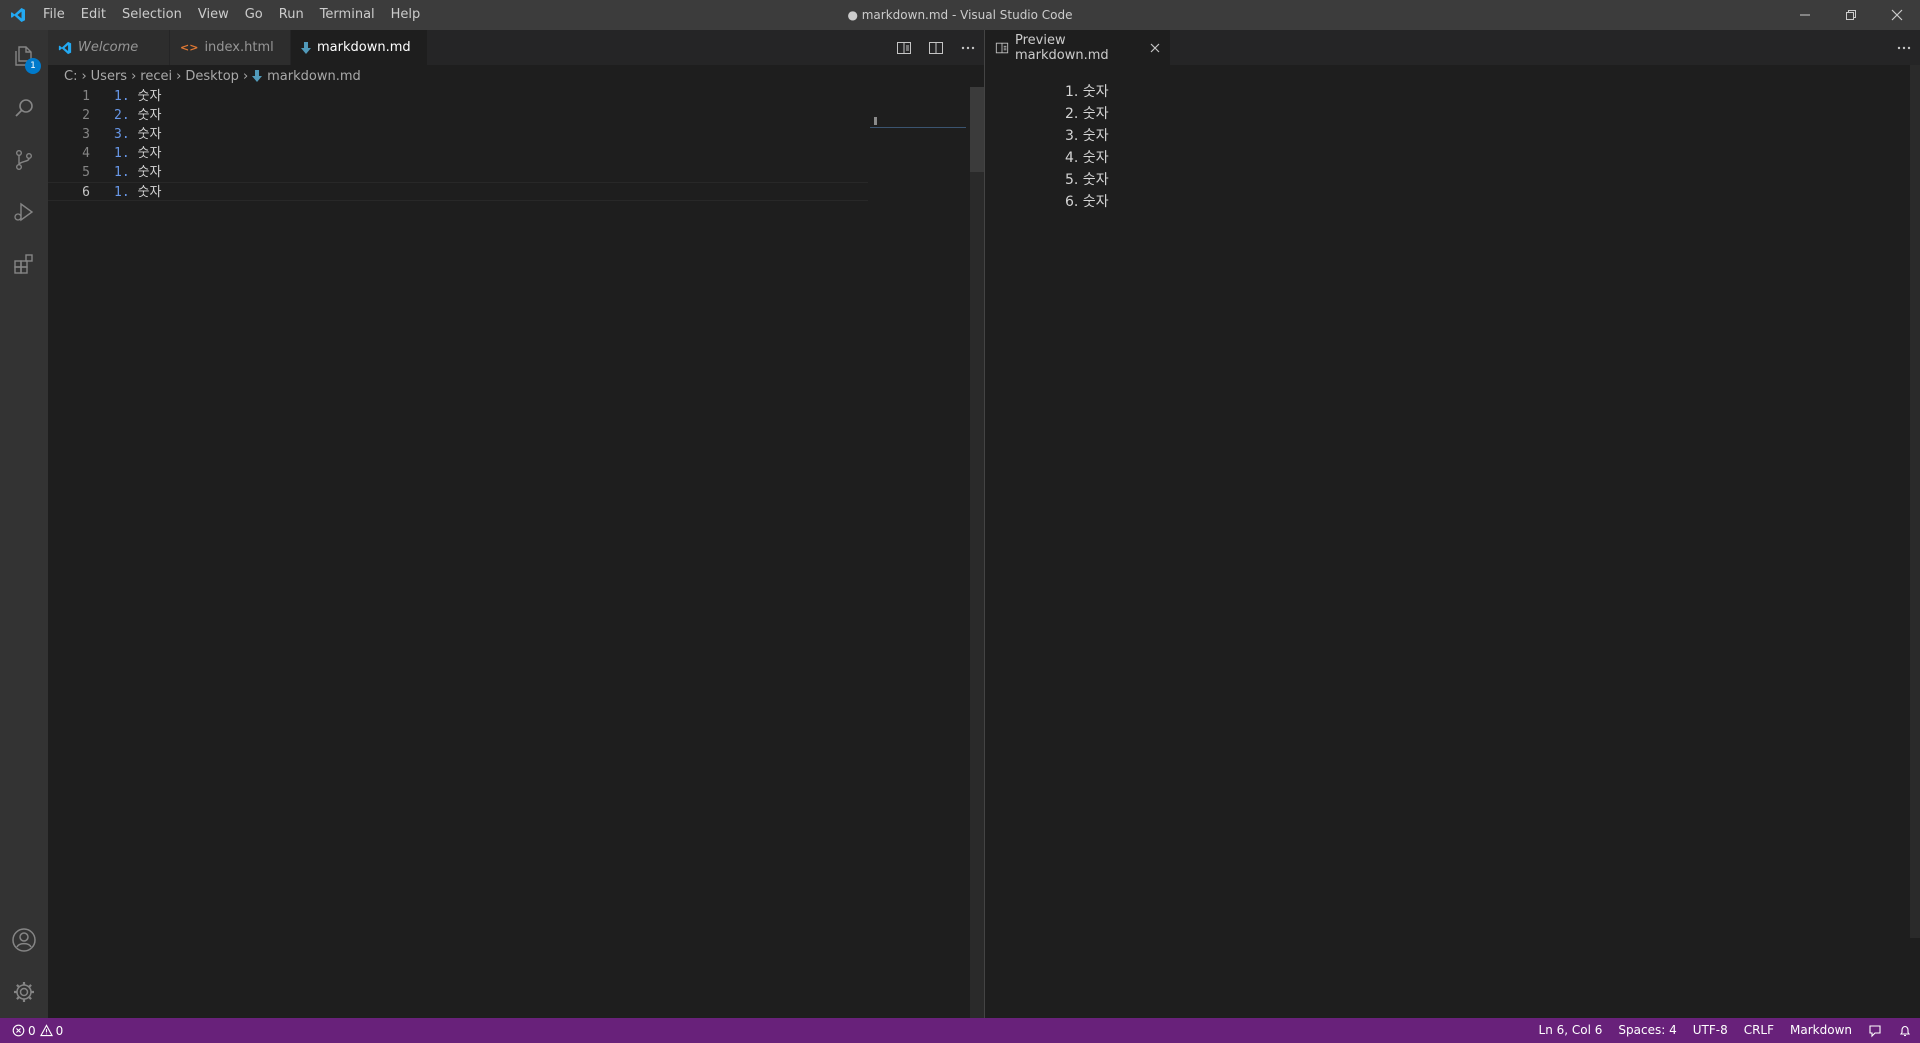  I want to click on breadcrumb-item: recei, so click(156, 76).